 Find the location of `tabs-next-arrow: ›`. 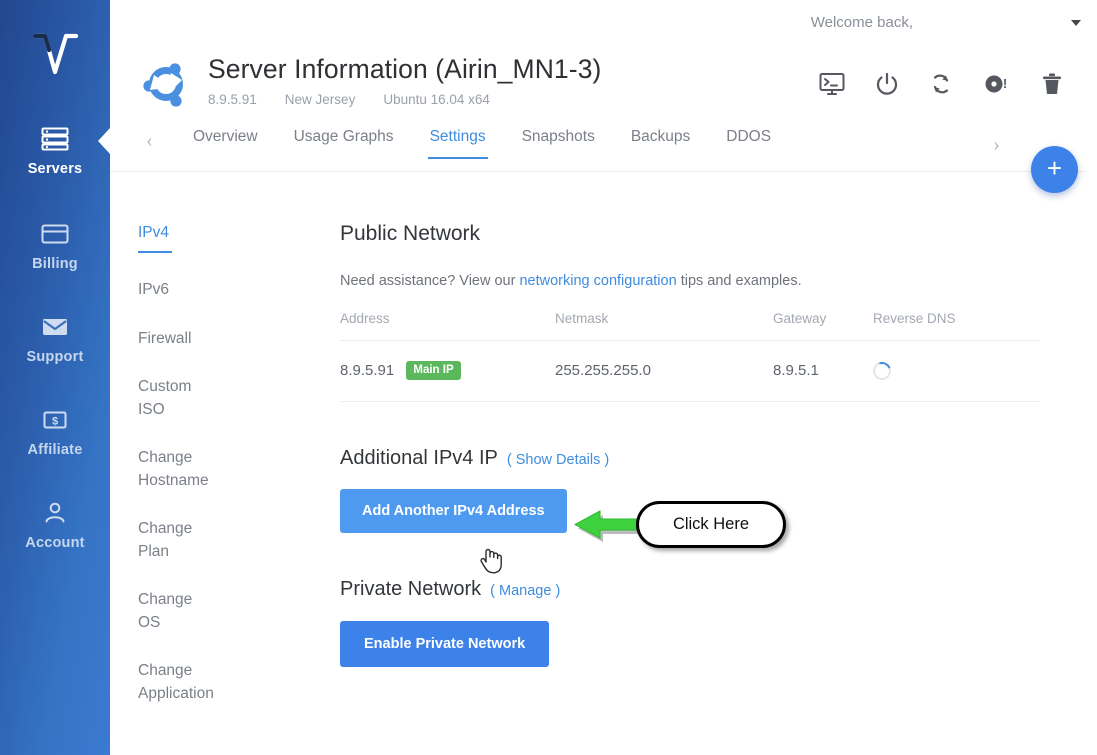

tabs-next-arrow: › is located at coordinates (996, 144).